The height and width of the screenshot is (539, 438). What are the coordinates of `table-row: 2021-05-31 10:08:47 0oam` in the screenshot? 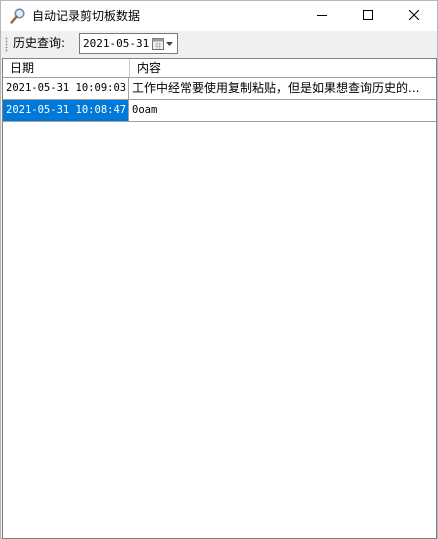 It's located at (219, 111).